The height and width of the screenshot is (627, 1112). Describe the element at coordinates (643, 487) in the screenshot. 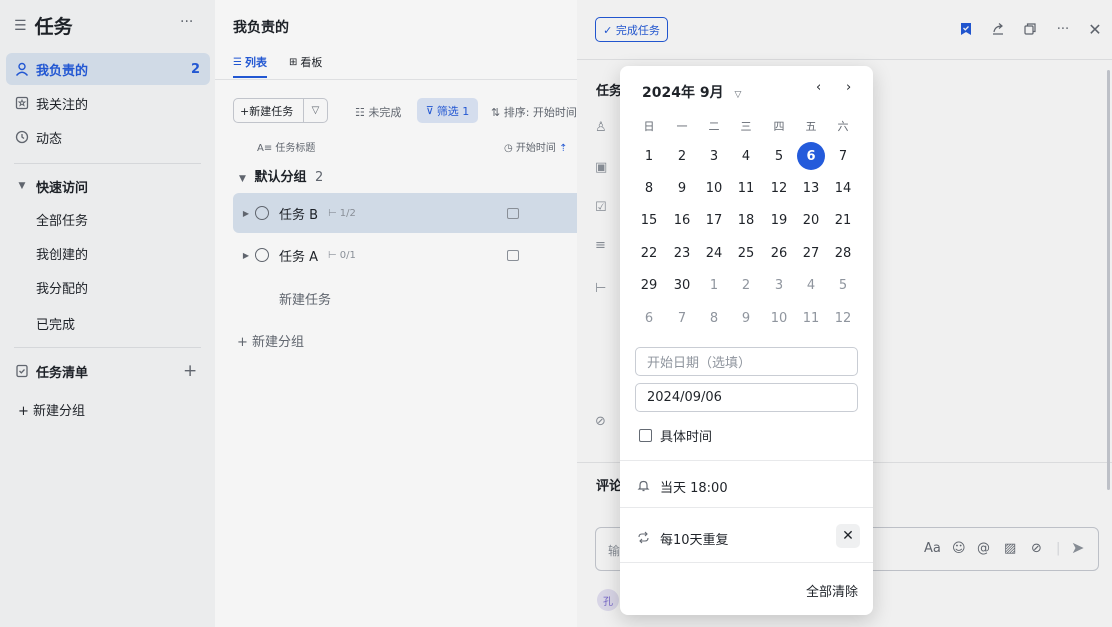

I see `bell-icon` at that location.